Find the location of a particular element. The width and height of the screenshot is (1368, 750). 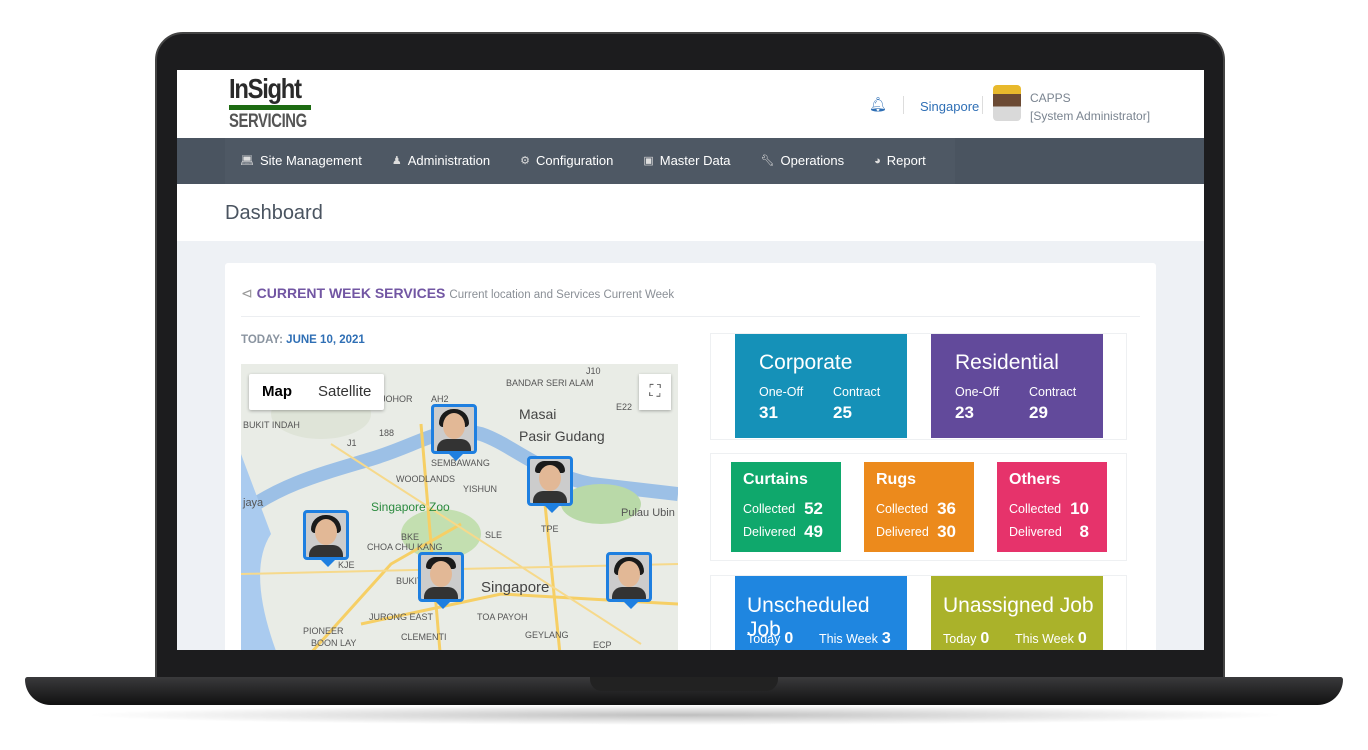

laptop-notch is located at coordinates (684, 684).